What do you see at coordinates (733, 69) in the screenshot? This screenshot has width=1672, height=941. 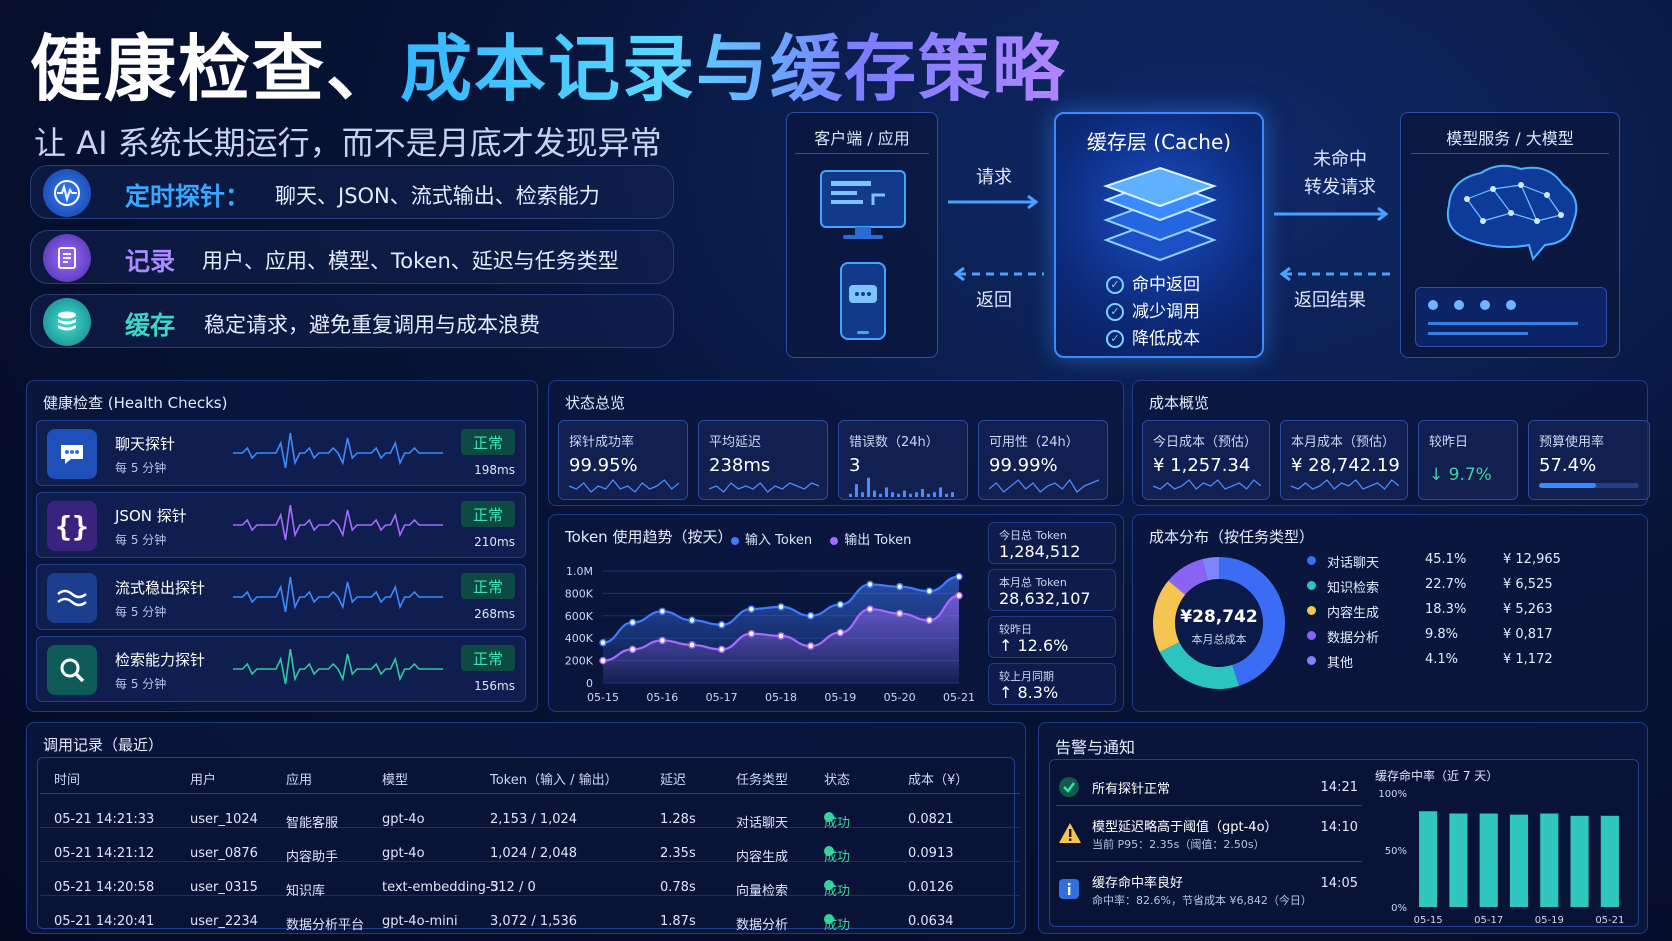 I see `title-part-2: 成本记录与缓存策略` at bounding box center [733, 69].